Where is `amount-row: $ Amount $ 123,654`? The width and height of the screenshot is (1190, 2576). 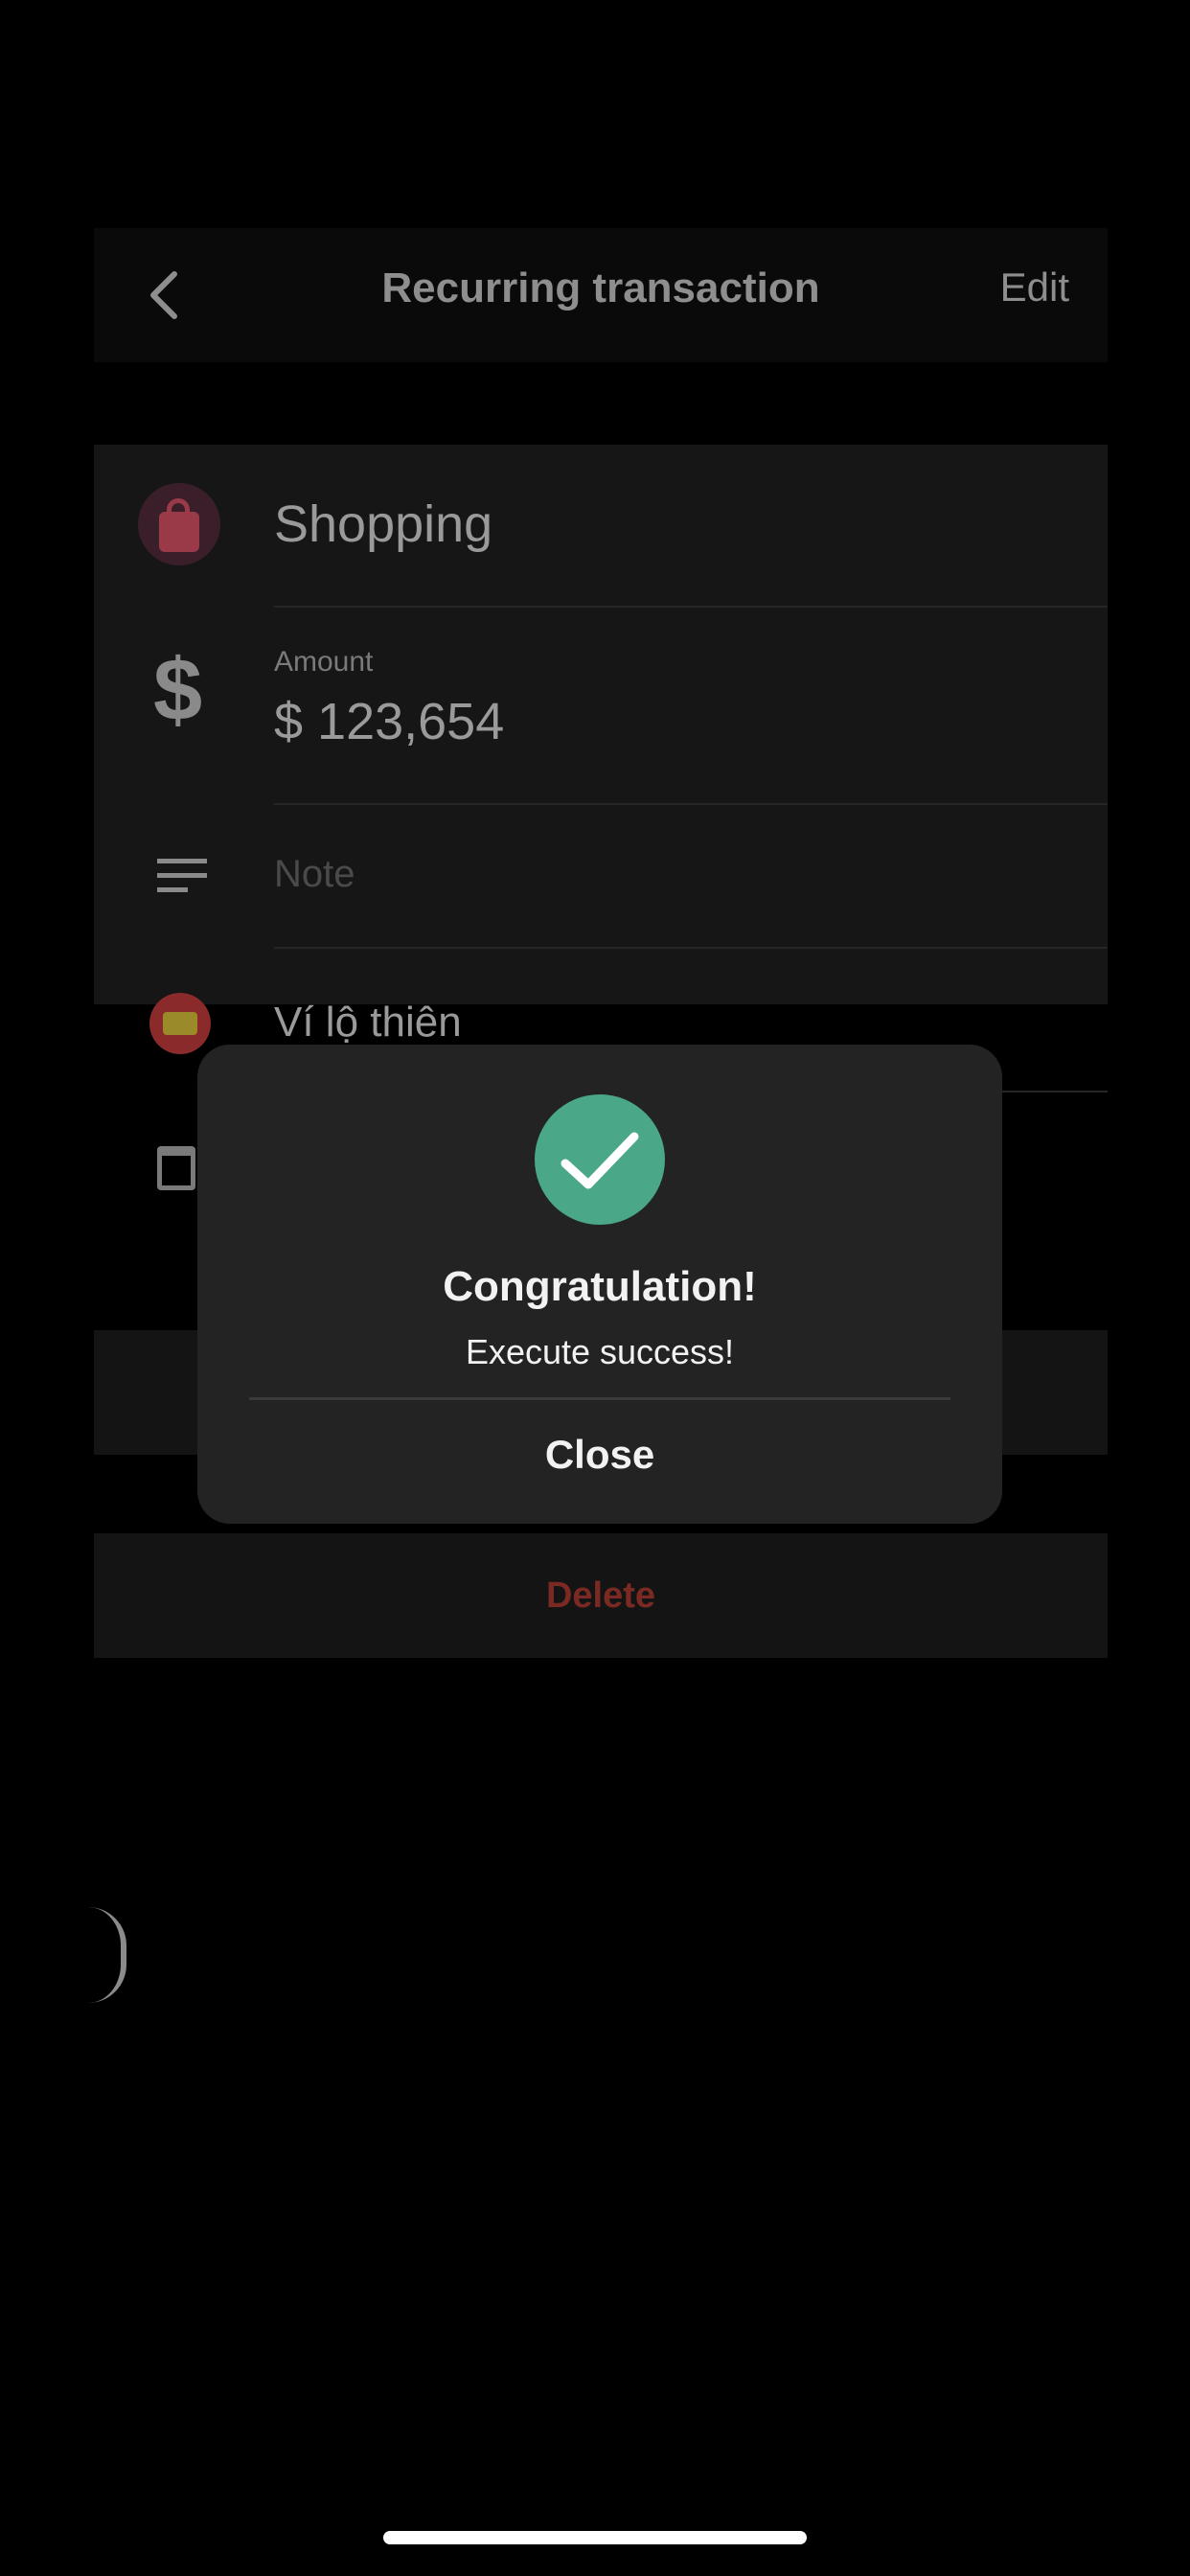
amount-row: $ Amount $ 123,654 is located at coordinates (601, 706).